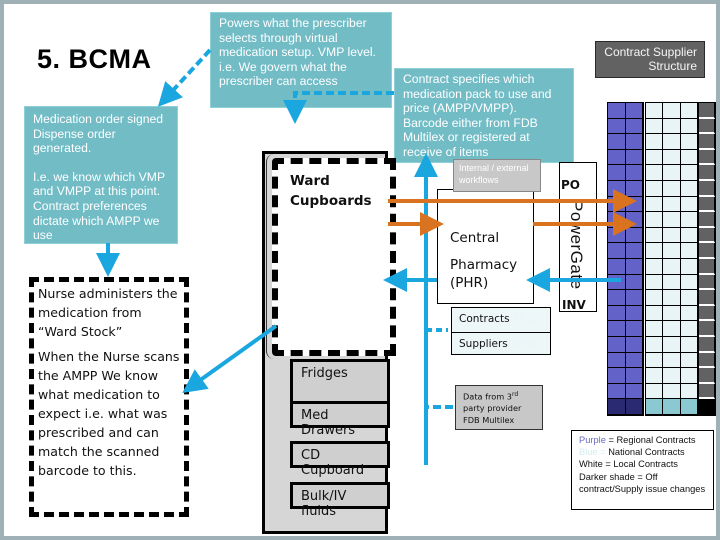 The image size is (720, 540). I want to click on dashed-fdb-line, so click(438, 369).